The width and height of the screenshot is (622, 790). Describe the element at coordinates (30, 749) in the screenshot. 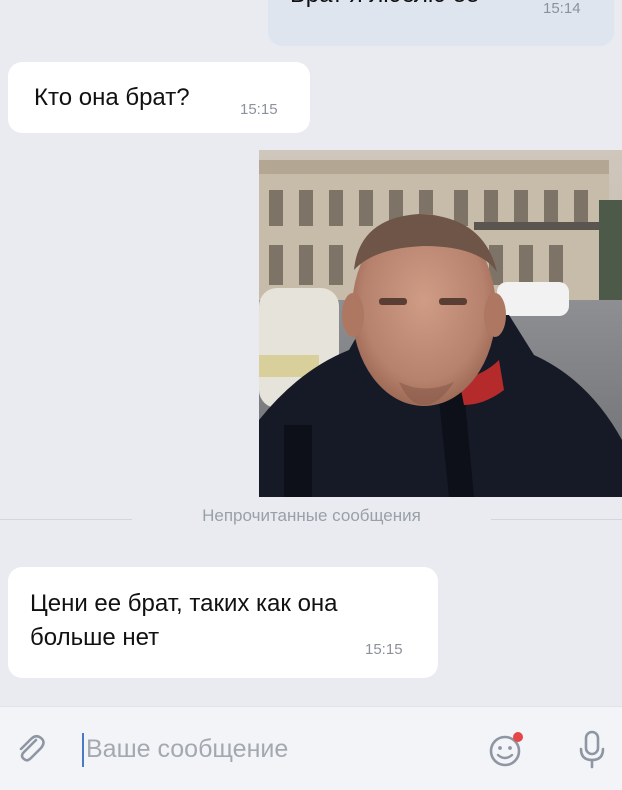

I see `paperclip-icon` at that location.